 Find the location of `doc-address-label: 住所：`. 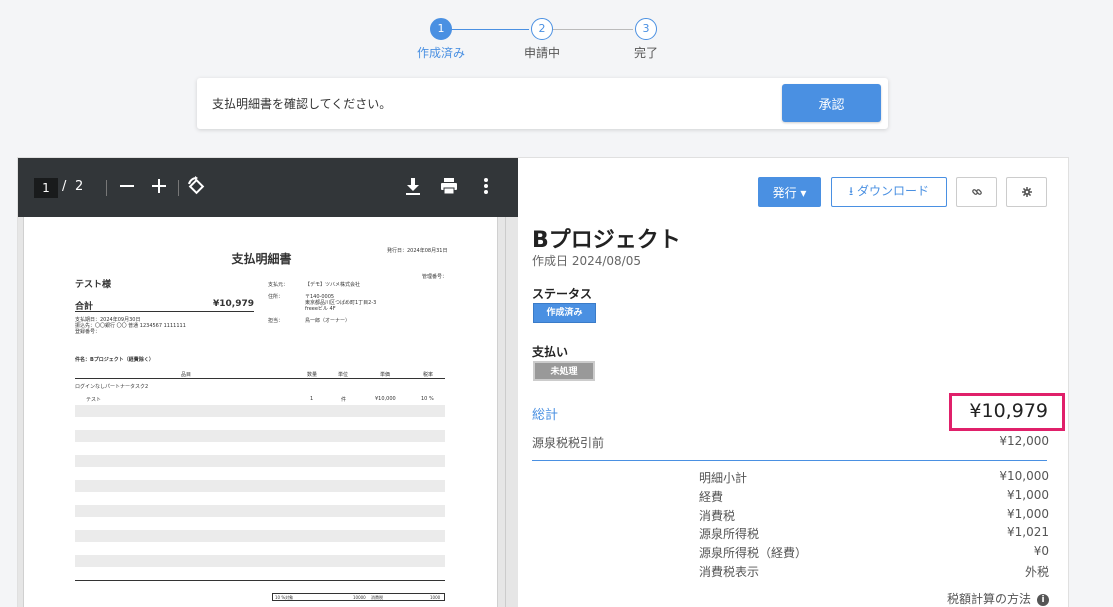

doc-address-label: 住所： is located at coordinates (276, 297).